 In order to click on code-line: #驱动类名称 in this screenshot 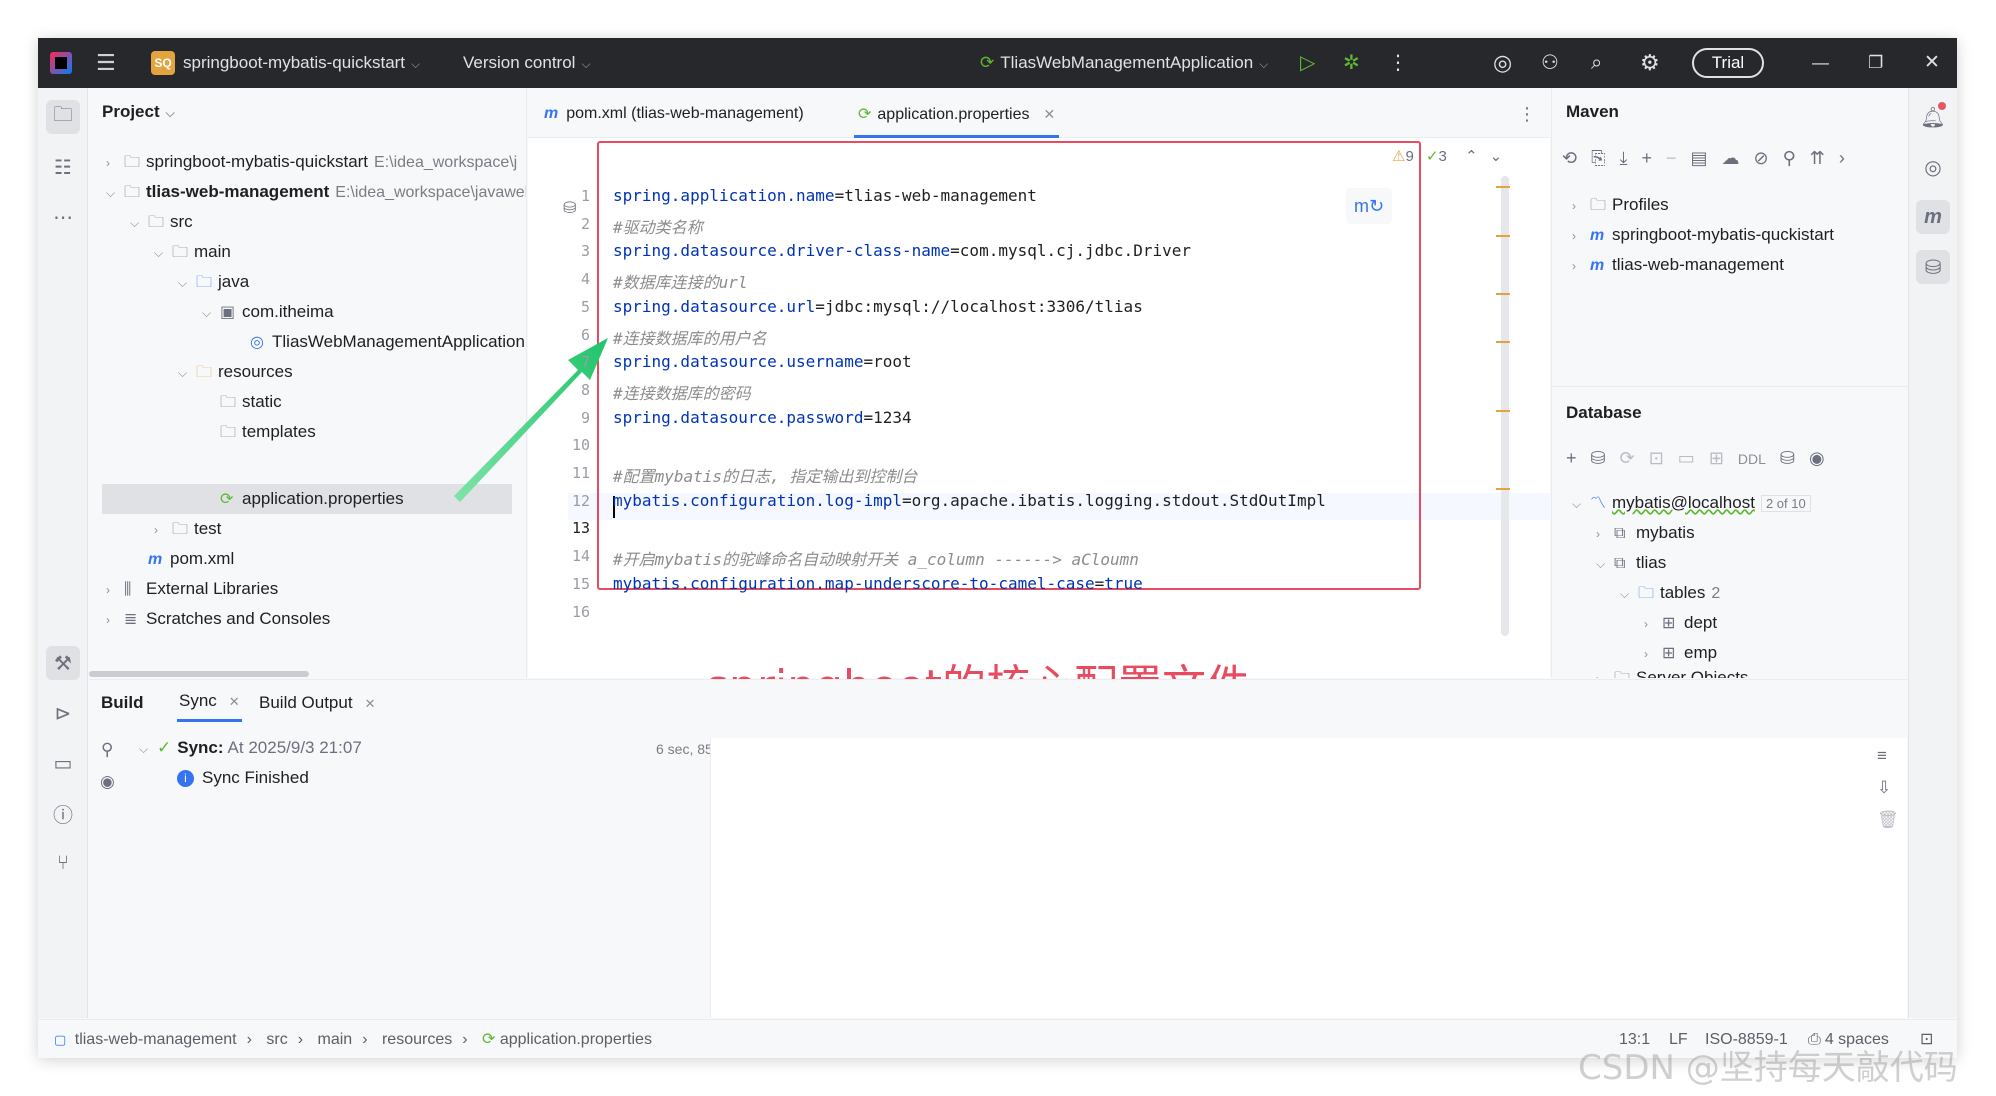, I will do `click(658, 226)`.